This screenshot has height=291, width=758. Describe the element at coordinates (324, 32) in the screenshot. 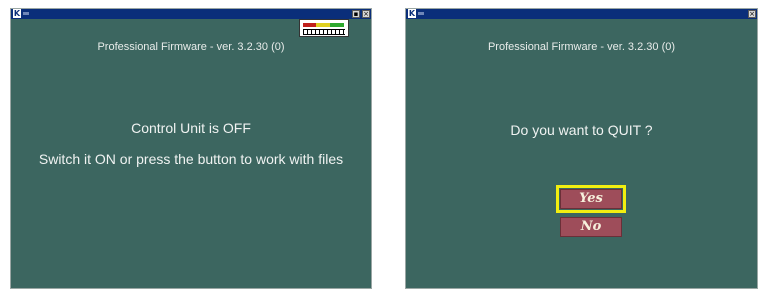

I see `meter-scale` at that location.